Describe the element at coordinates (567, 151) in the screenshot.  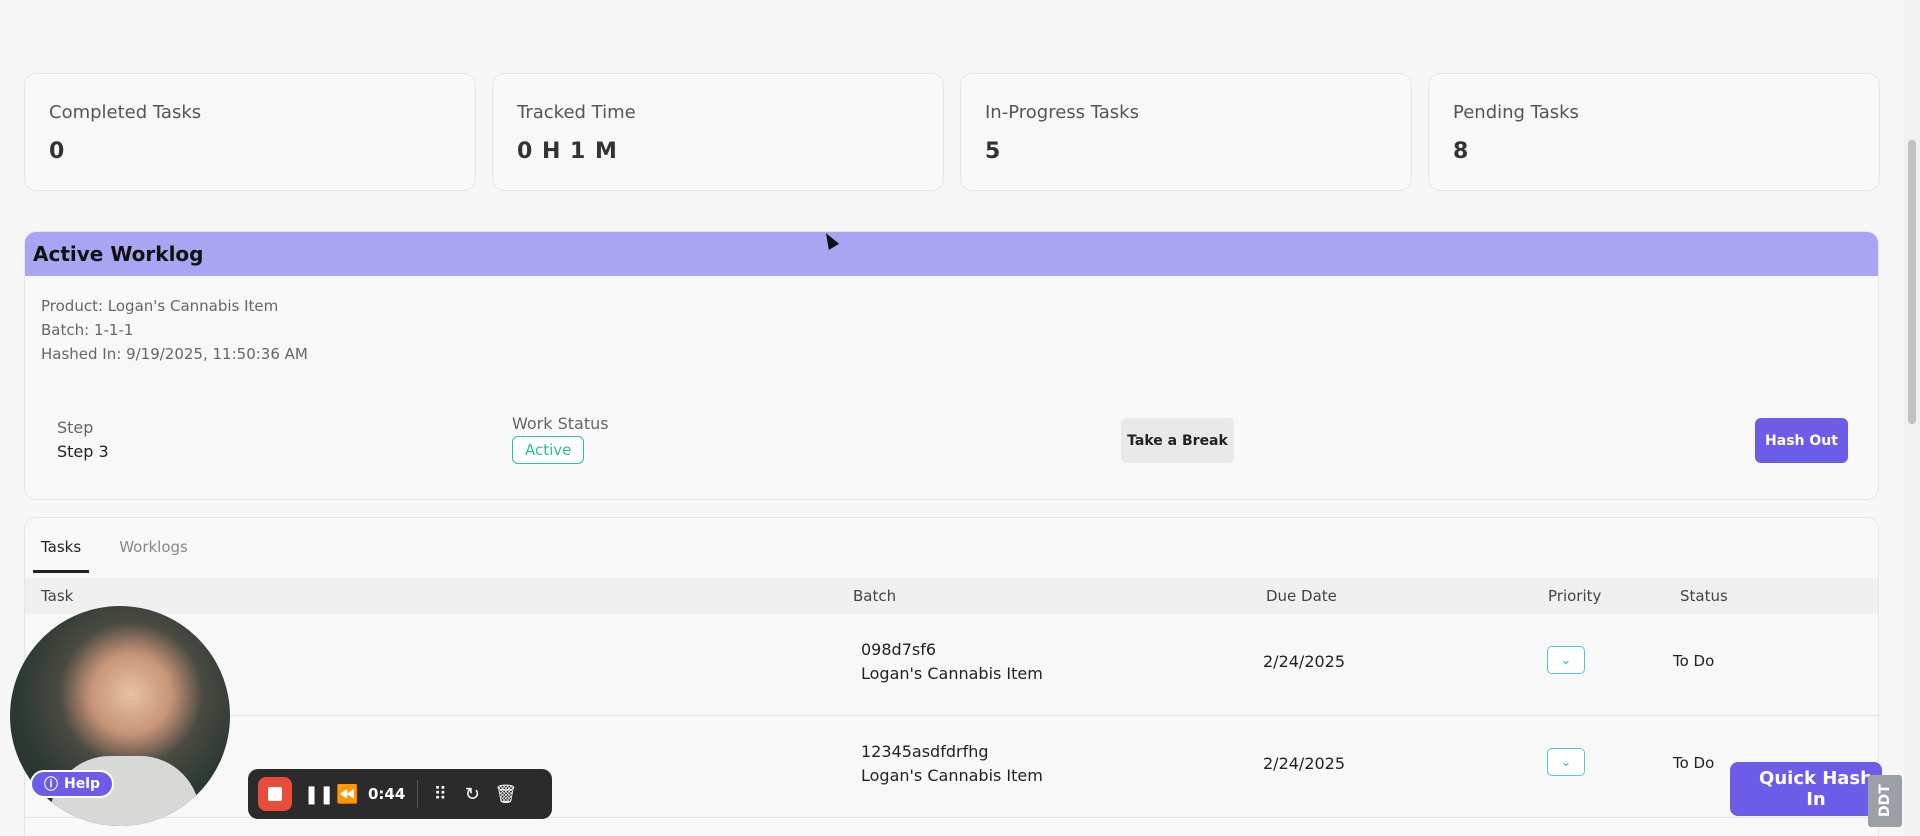
I see `stat-value: 0 H 1 M` at that location.